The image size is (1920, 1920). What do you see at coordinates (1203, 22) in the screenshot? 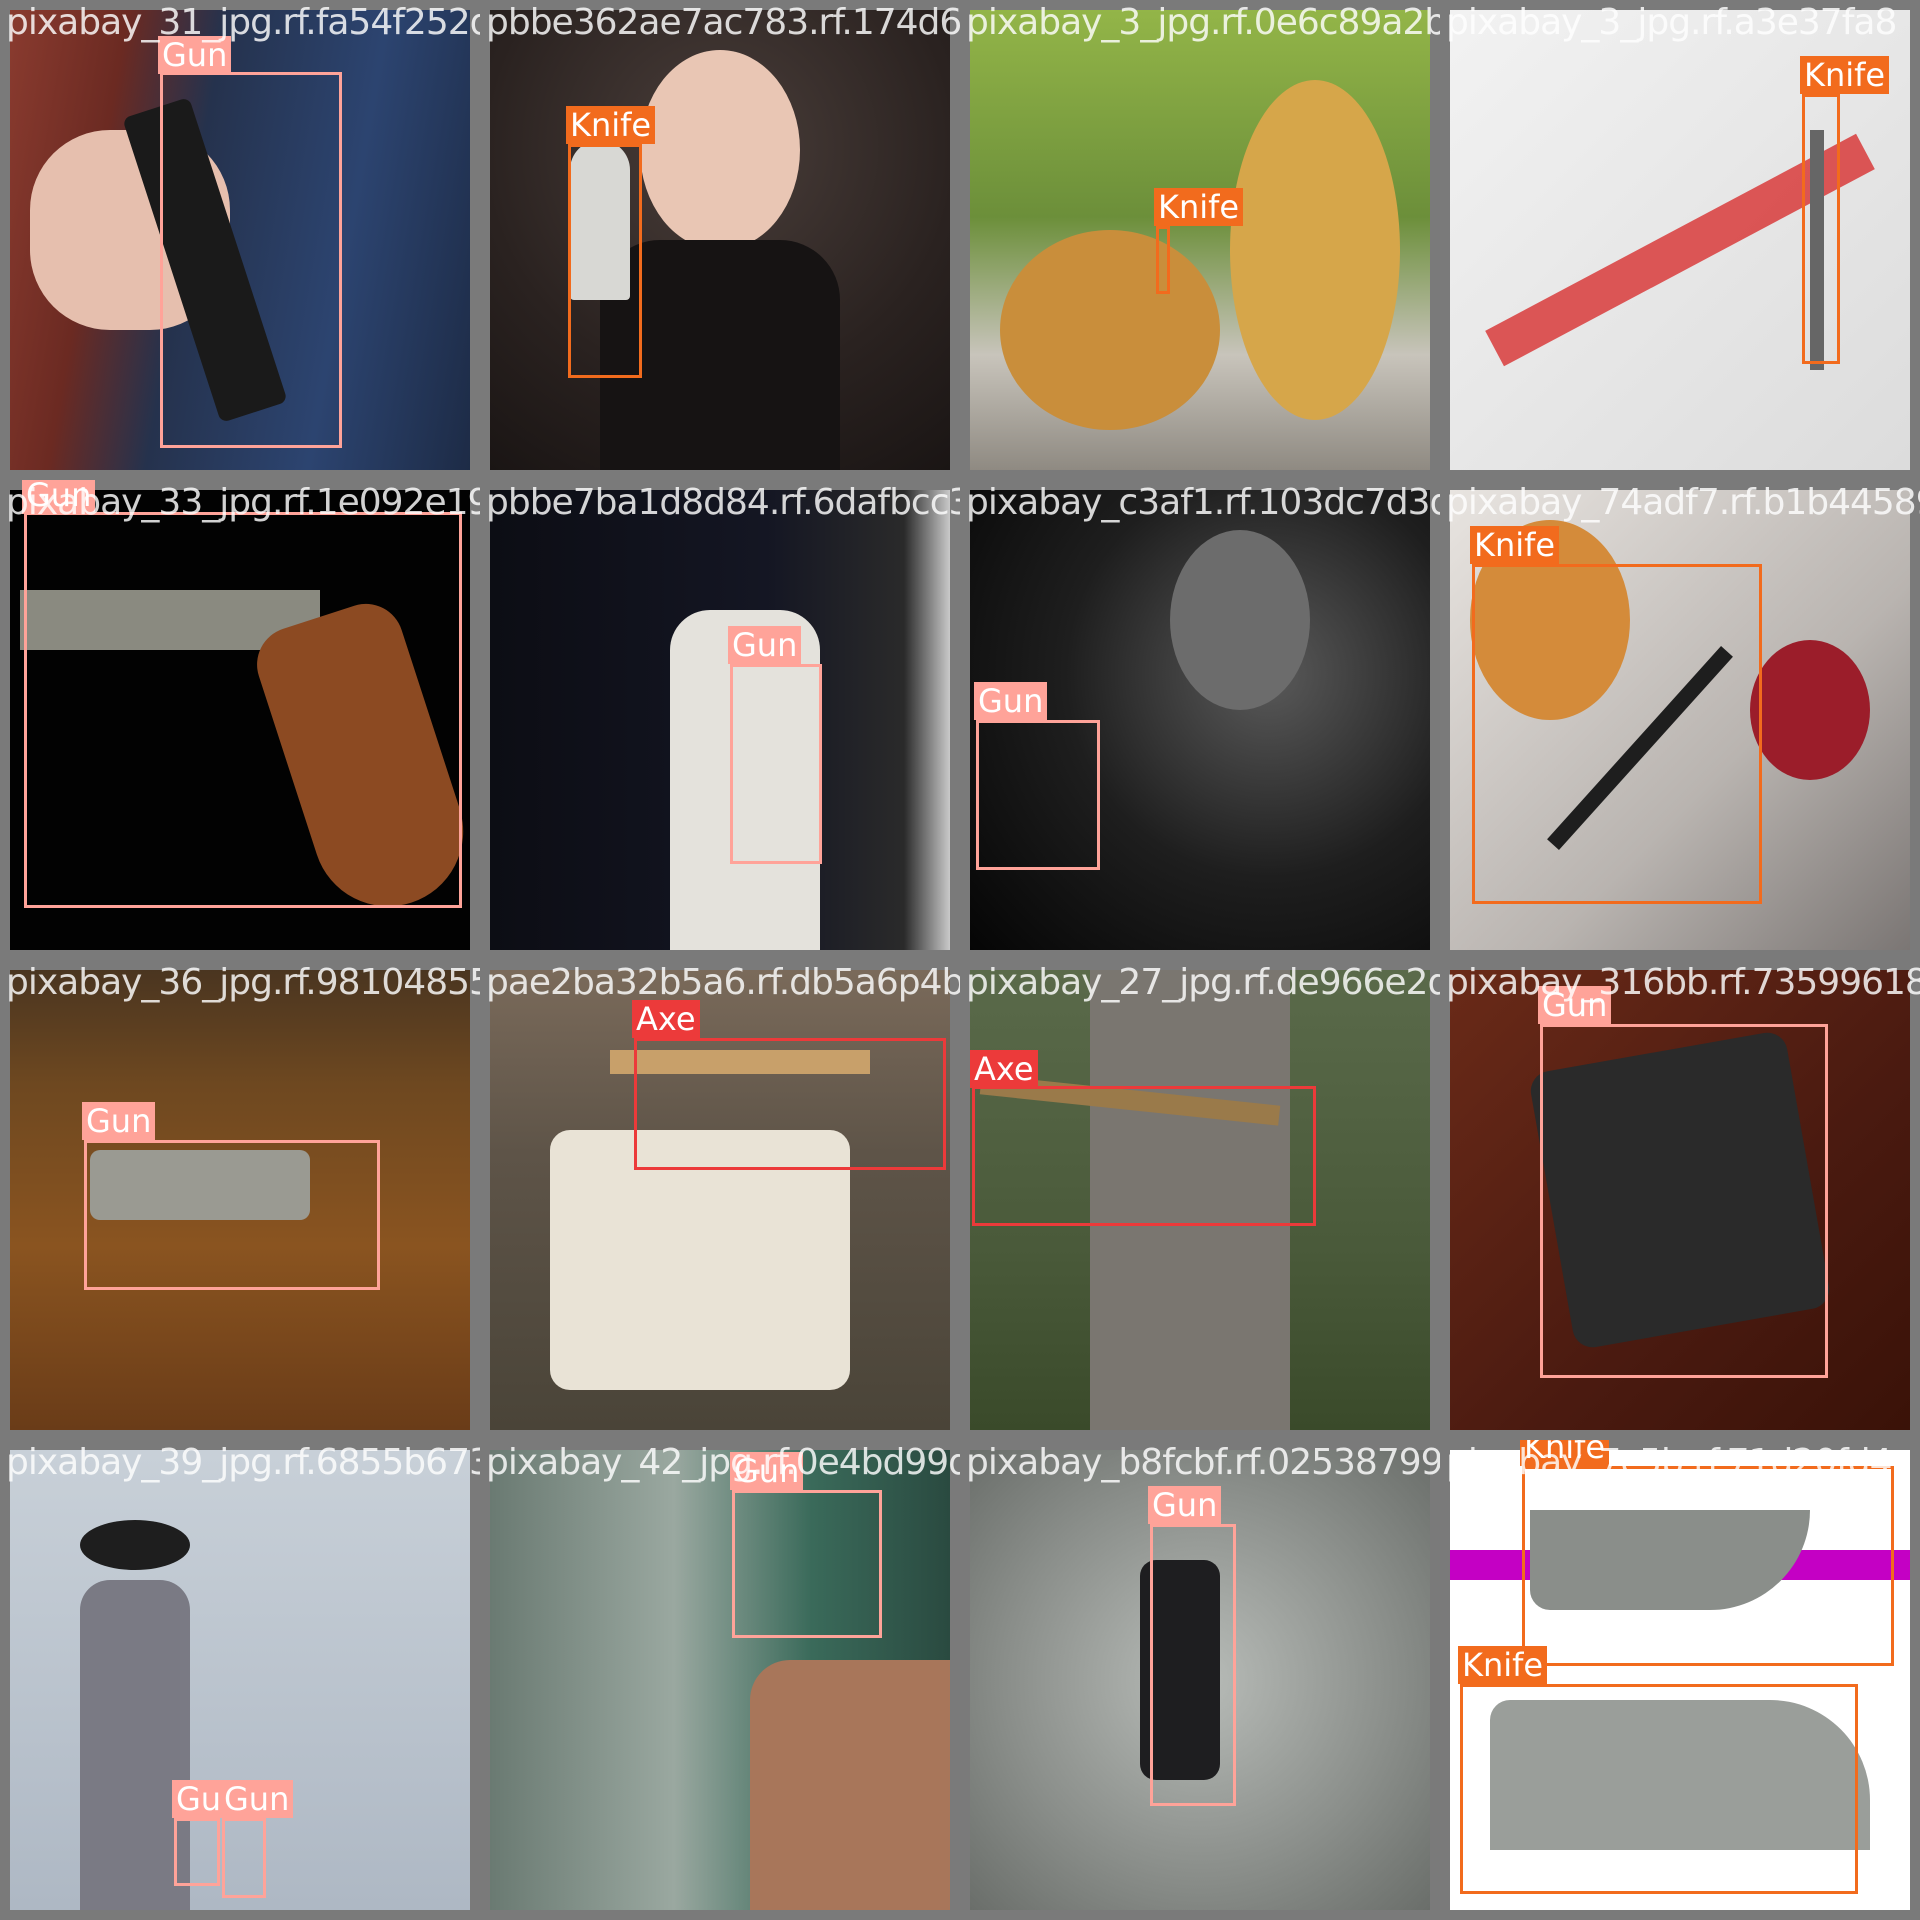
I see `tile-filename: pixabay_3_jpg.rf.0e6c89a2ba86fbec0b6cdf` at bounding box center [1203, 22].